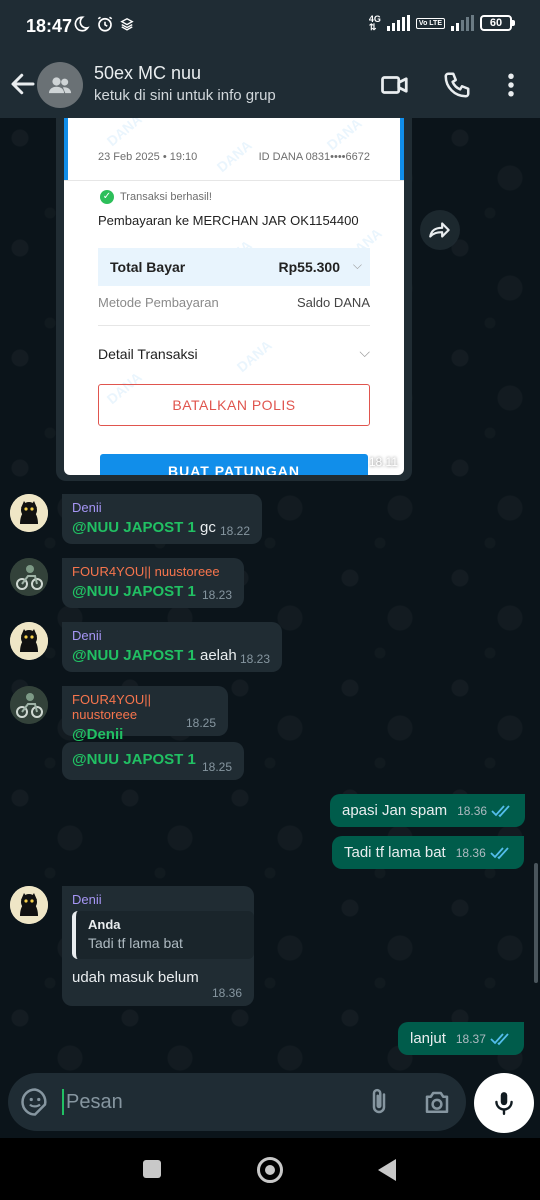 This screenshot has height=1200, width=540. Describe the element at coordinates (497, 23) in the screenshot. I see `battery-icon: 60` at that location.